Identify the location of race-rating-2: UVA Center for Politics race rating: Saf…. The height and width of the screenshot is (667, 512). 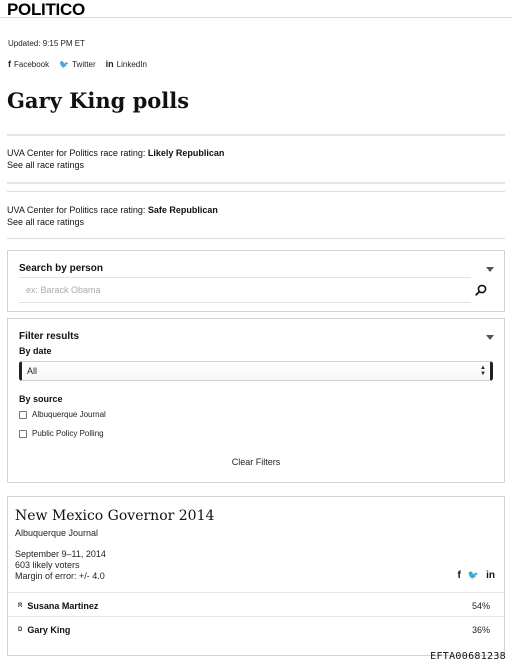
(112, 216).